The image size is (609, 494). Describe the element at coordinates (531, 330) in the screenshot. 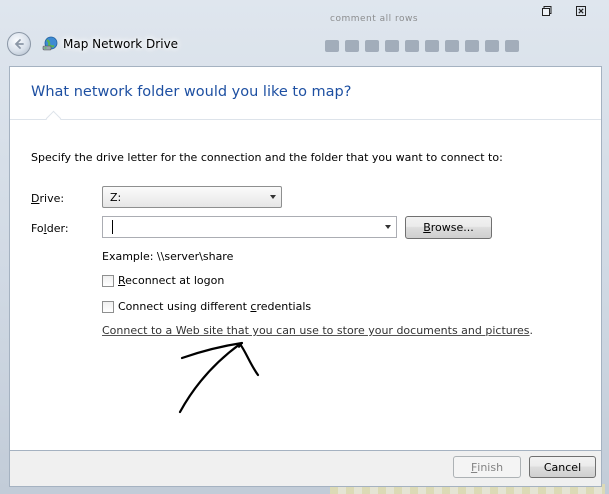

I see `web-site-link-period: .` at that location.